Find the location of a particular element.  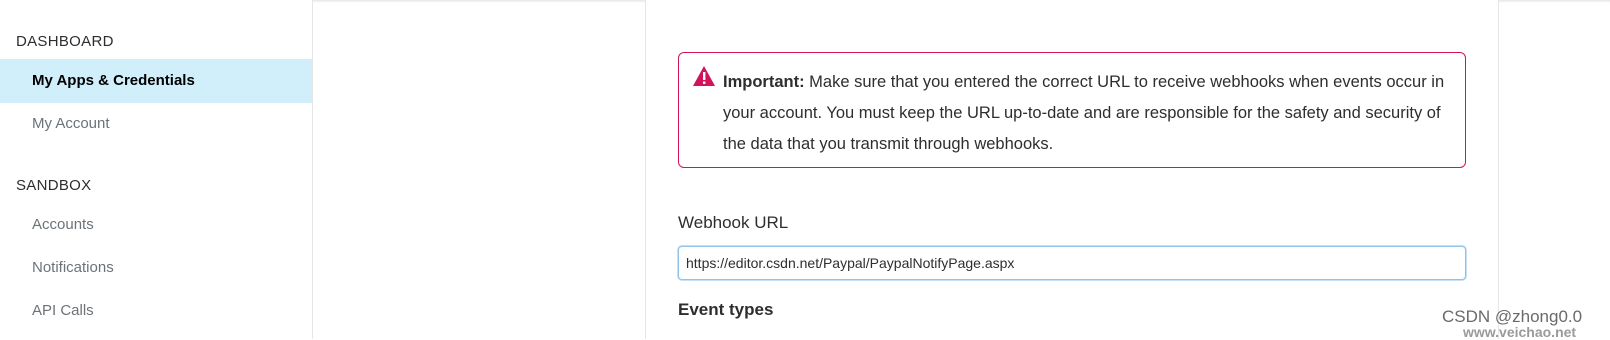

sidebar-item-api-calls: API Calls is located at coordinates (156, 311).